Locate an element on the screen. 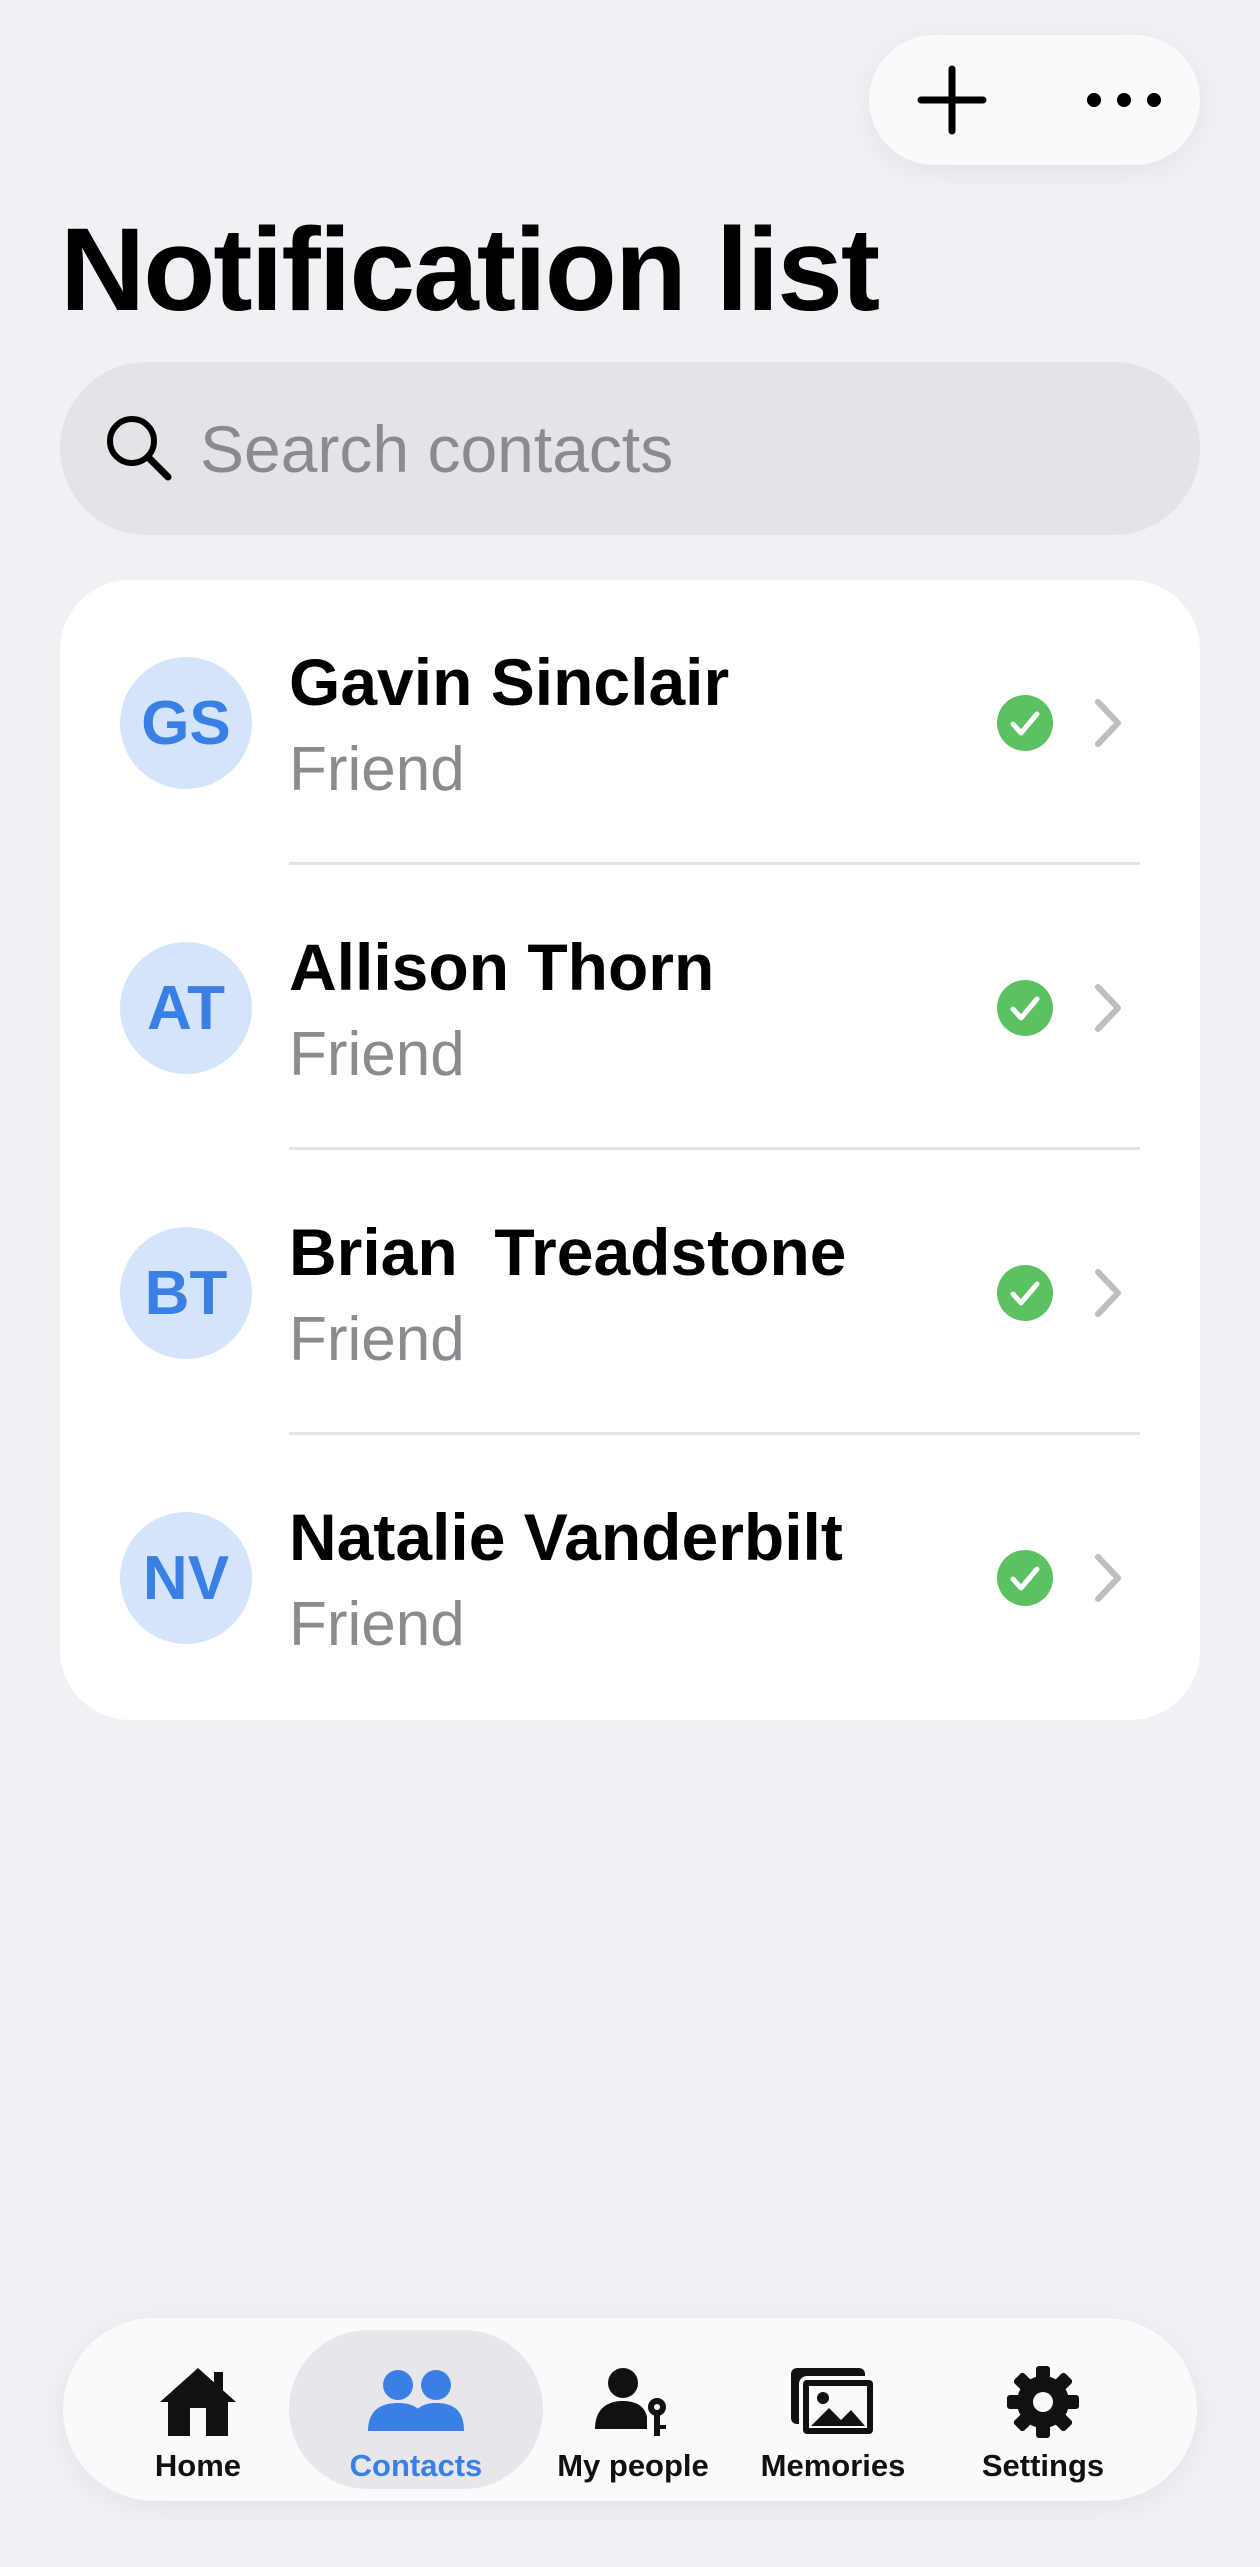 The image size is (1260, 2567). add-button is located at coordinates (952, 100).